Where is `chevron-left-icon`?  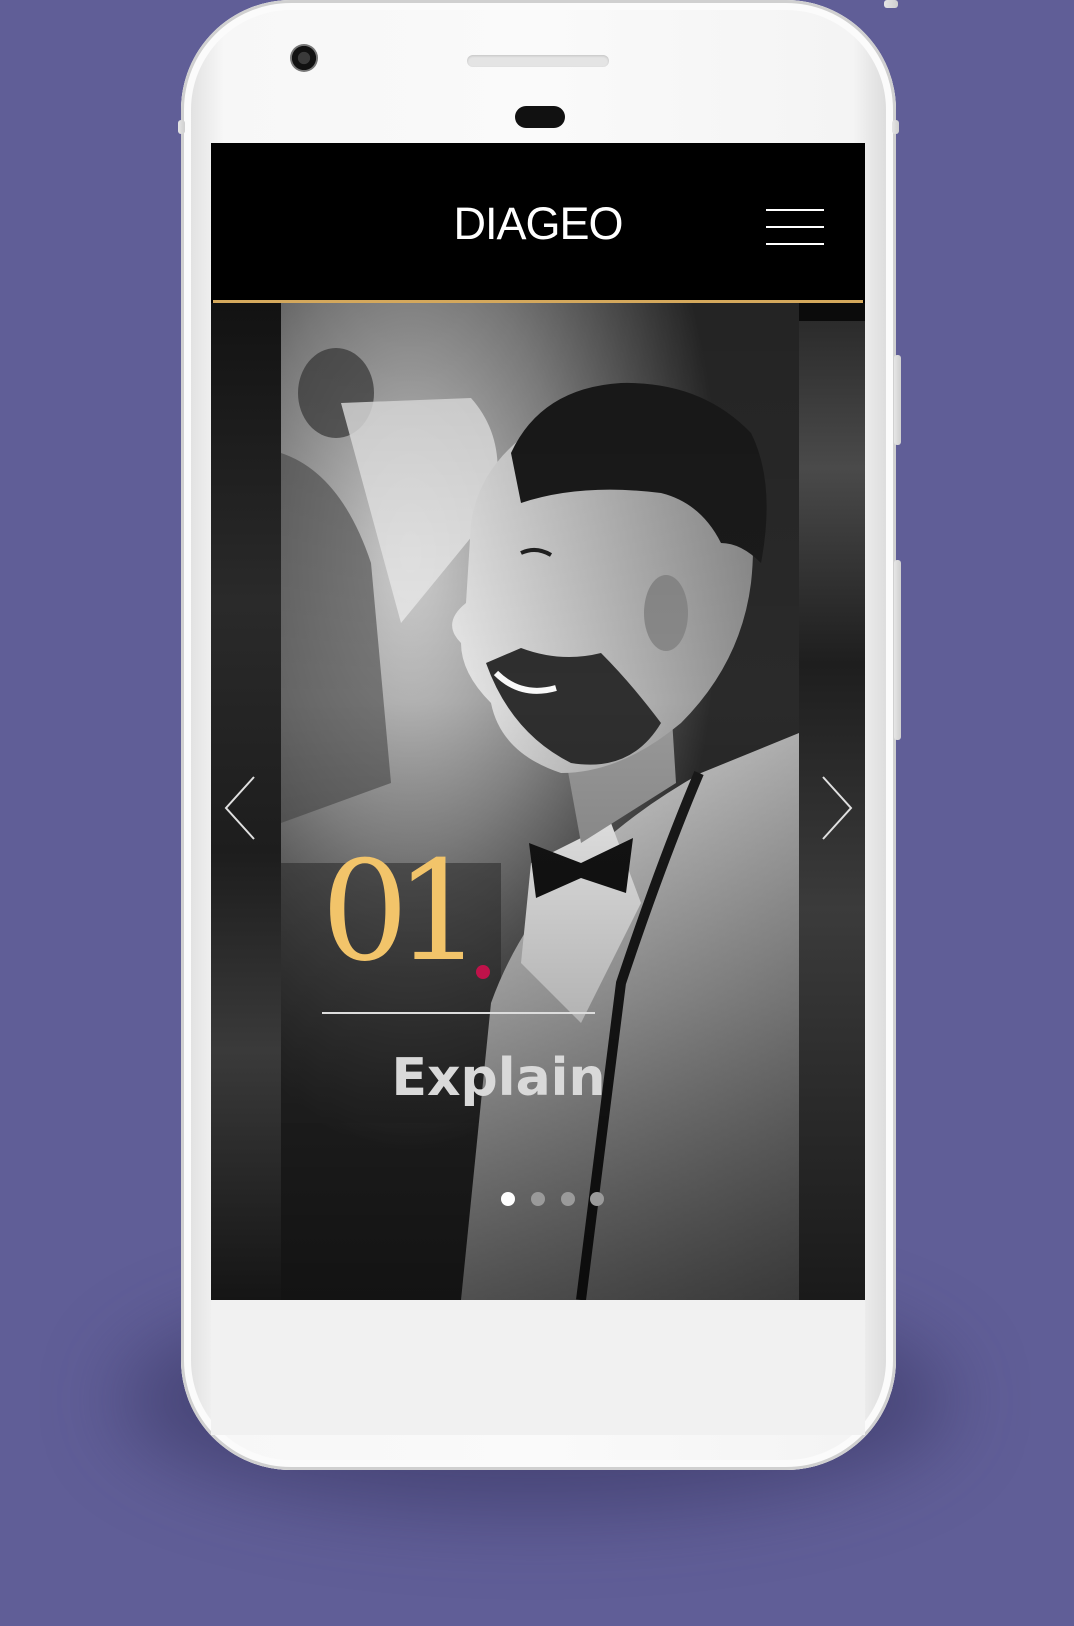 chevron-left-icon is located at coordinates (241, 808).